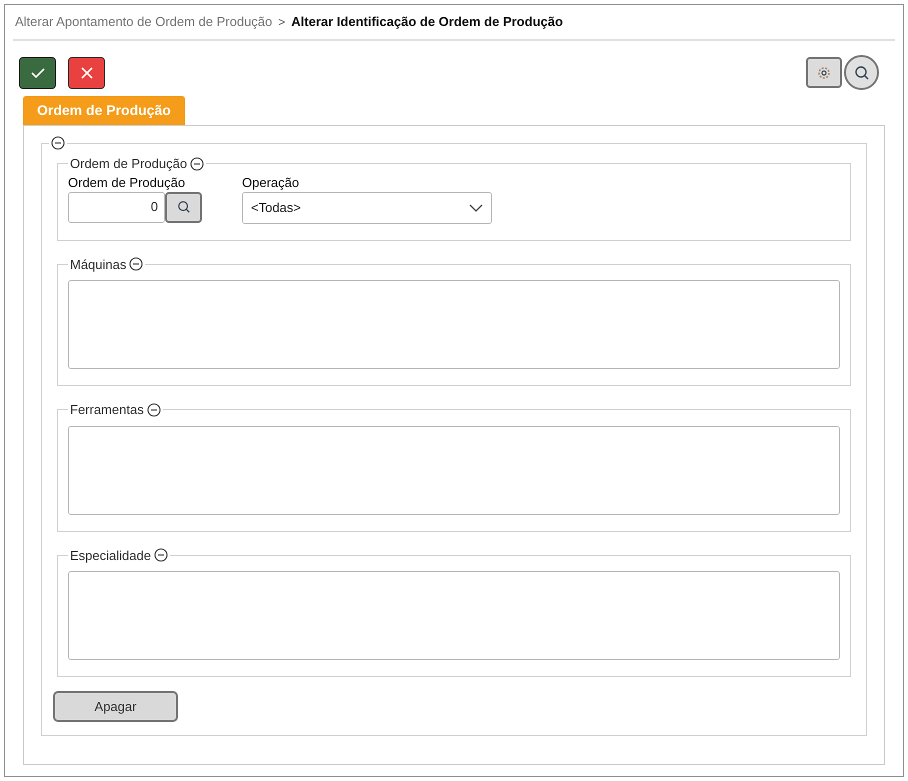 This screenshot has width=908, height=781. What do you see at coordinates (110, 555) in the screenshot?
I see `group-title: Especialidade` at bounding box center [110, 555].